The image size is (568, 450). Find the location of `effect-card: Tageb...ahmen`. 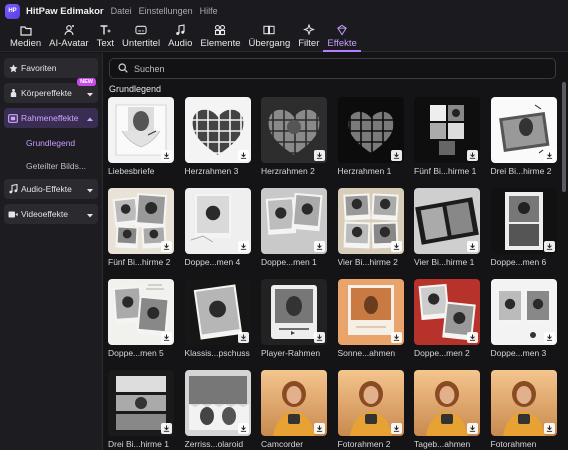

effect-card: Tageb...ahmen is located at coordinates (447, 409).